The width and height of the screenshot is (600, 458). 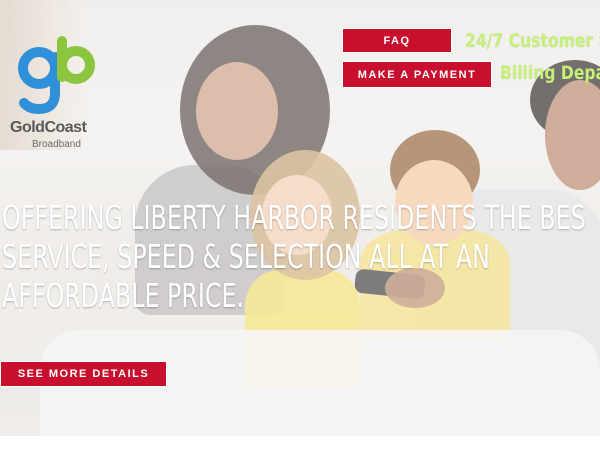 I want to click on headline-line: AFFORDABLE PRICE., so click(x=123, y=295).